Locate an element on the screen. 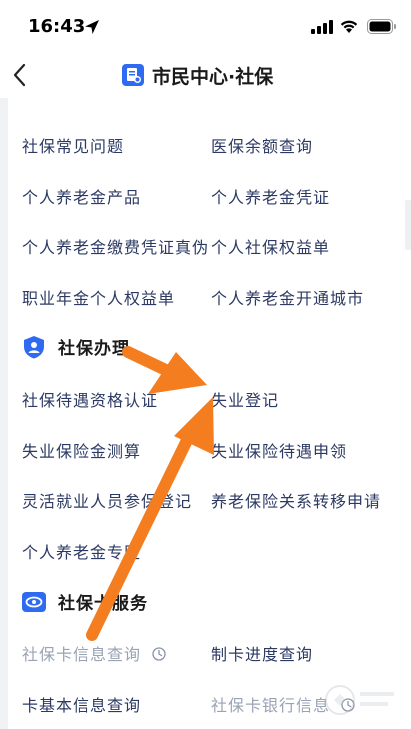  eye-card-icon is located at coordinates (34, 601).